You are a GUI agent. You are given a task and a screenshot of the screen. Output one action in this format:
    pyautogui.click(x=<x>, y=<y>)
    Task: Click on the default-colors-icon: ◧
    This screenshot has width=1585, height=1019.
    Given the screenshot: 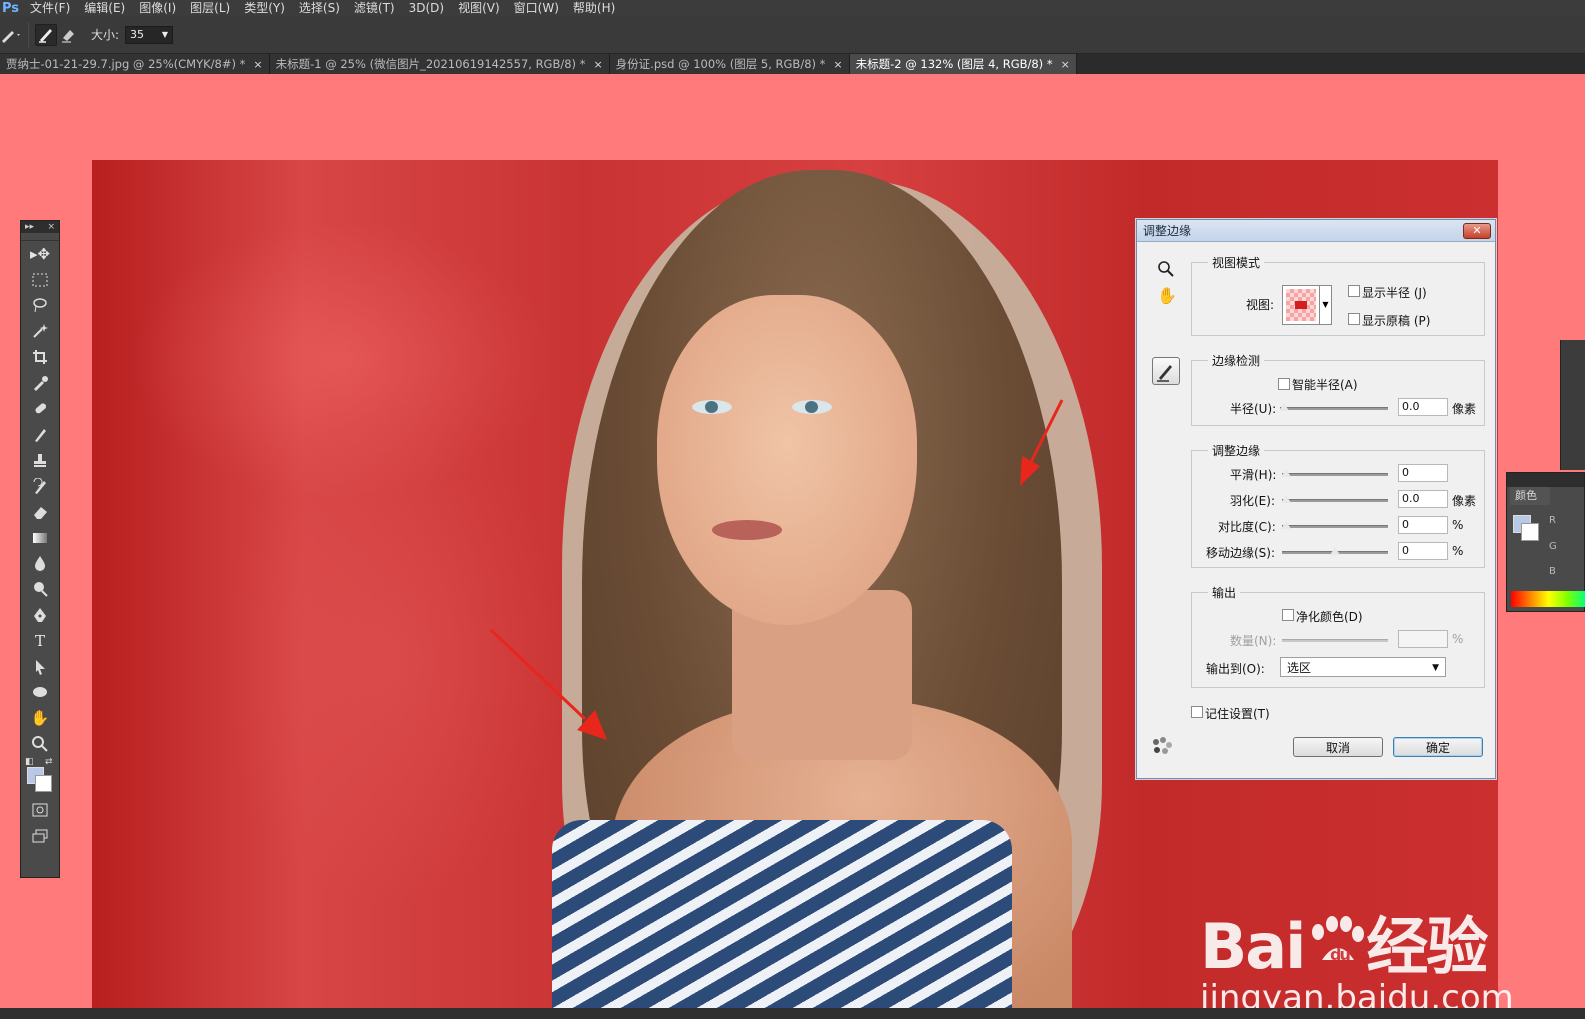 What is the action you would take?
    pyautogui.click(x=29, y=762)
    